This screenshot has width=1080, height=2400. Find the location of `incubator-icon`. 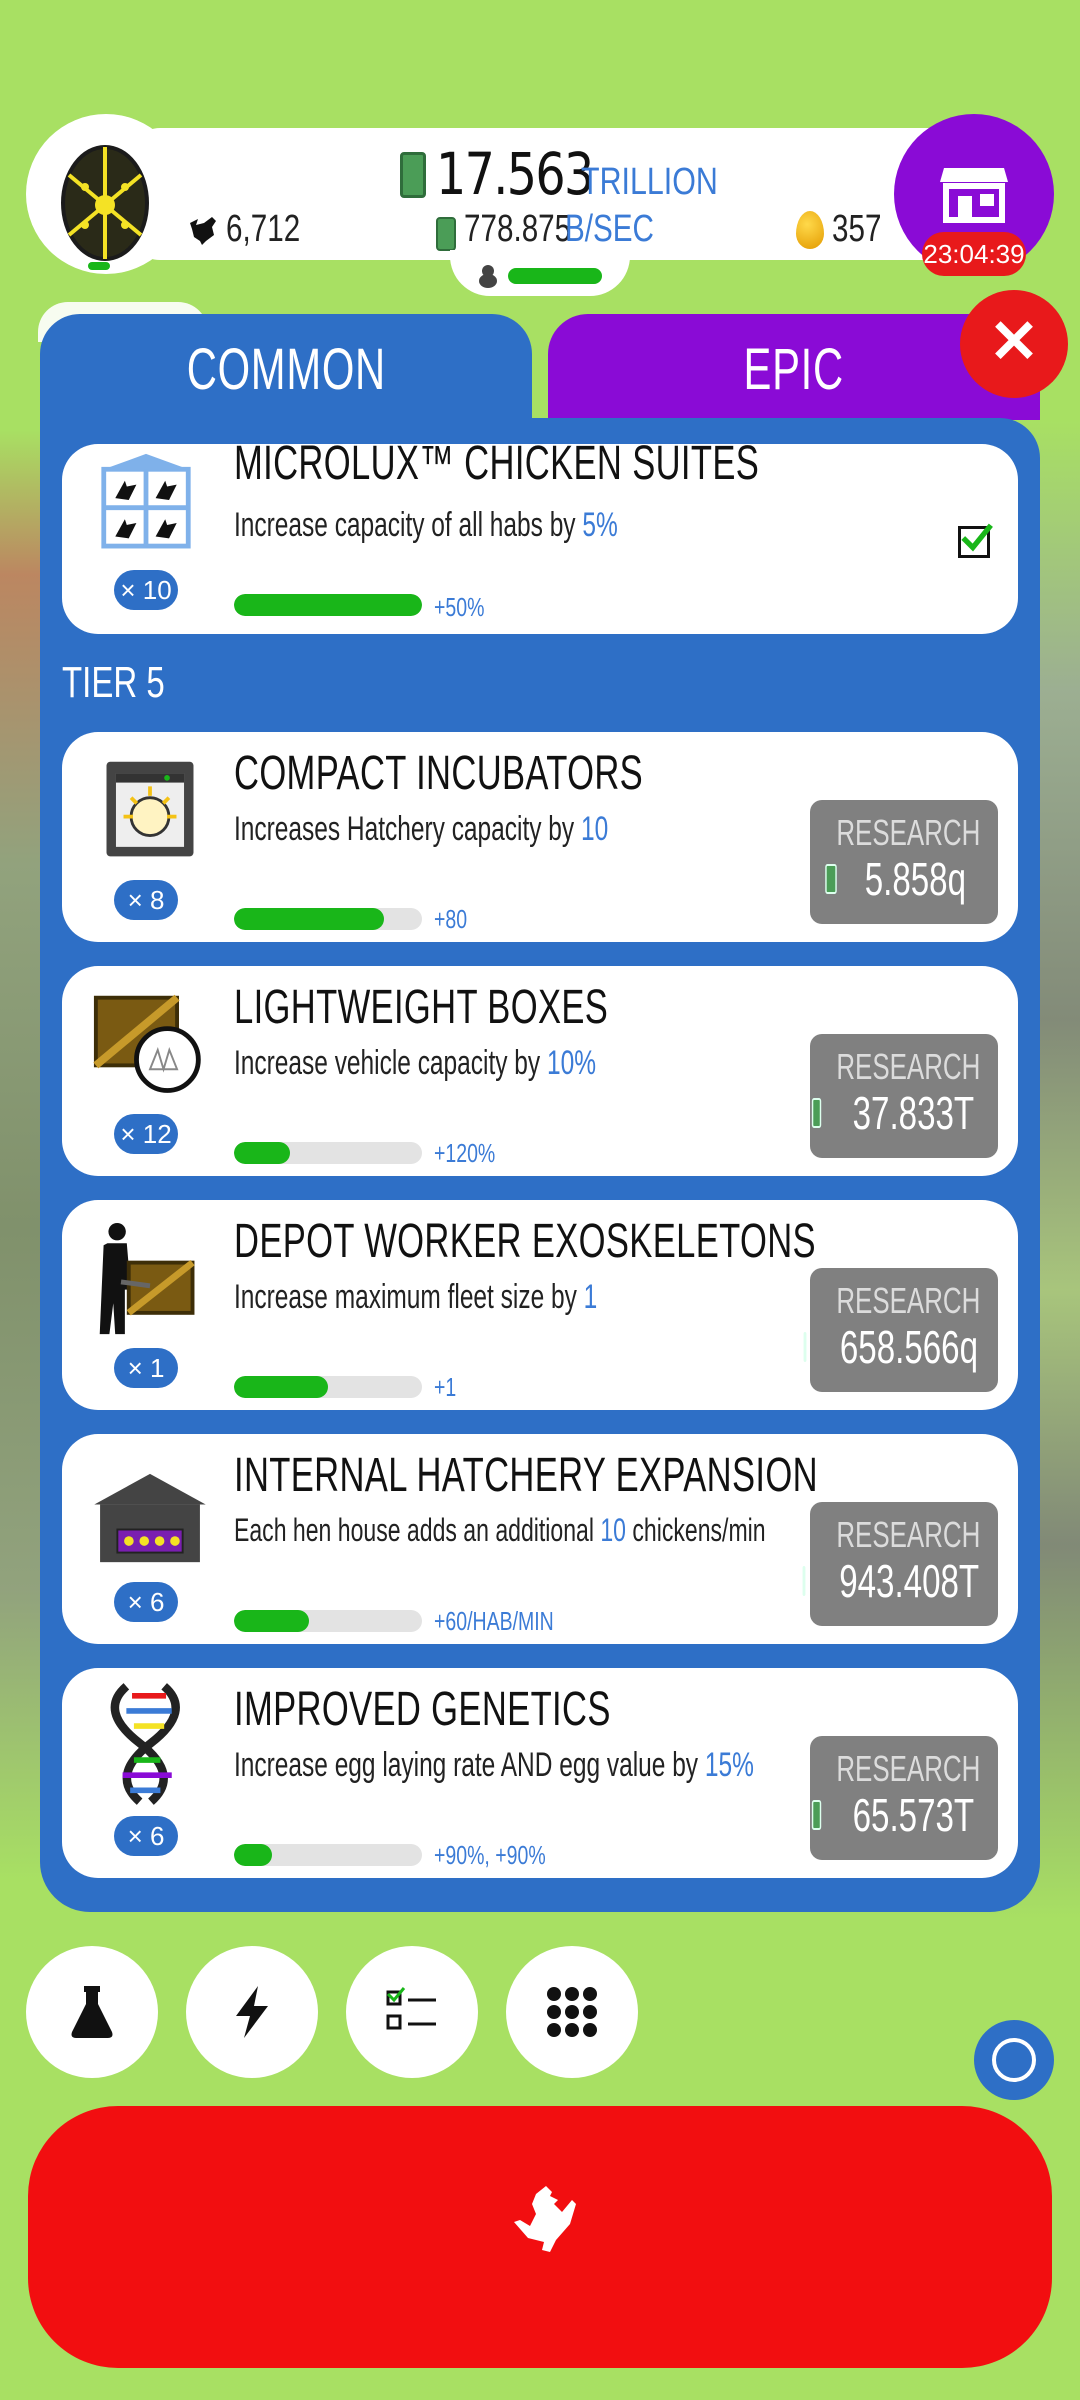

incubator-icon is located at coordinates (150, 809).